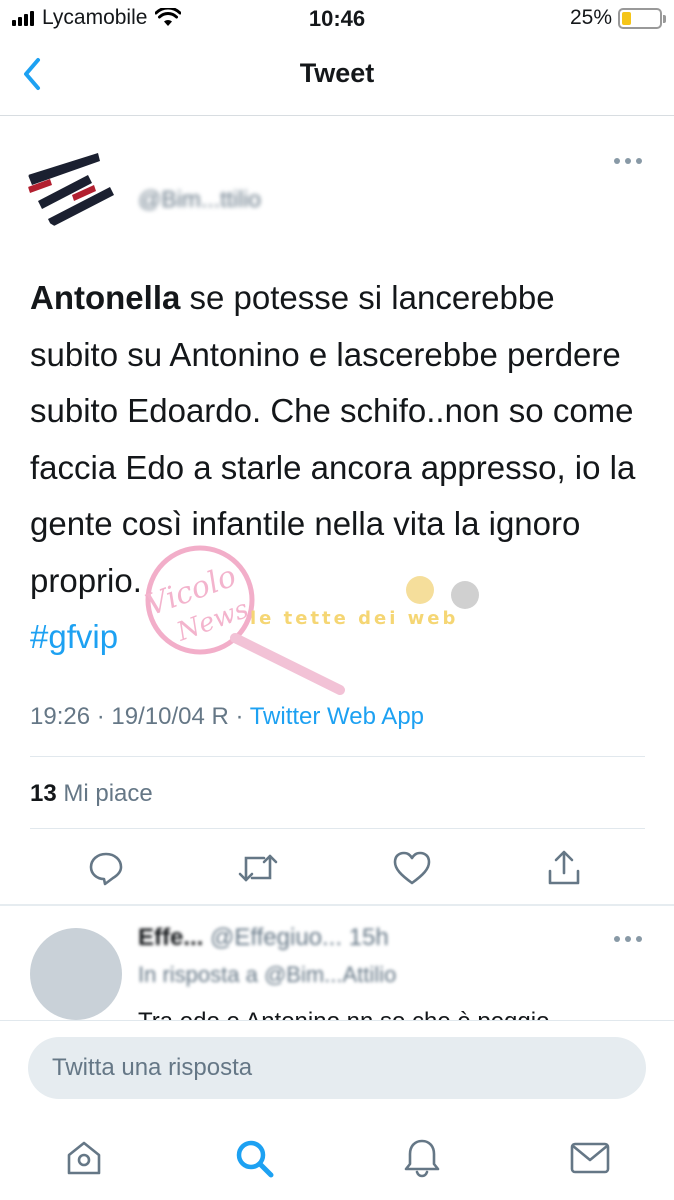 This screenshot has width=674, height=1200. What do you see at coordinates (105, 297) in the screenshot?
I see `tweet-mention: Antonella` at bounding box center [105, 297].